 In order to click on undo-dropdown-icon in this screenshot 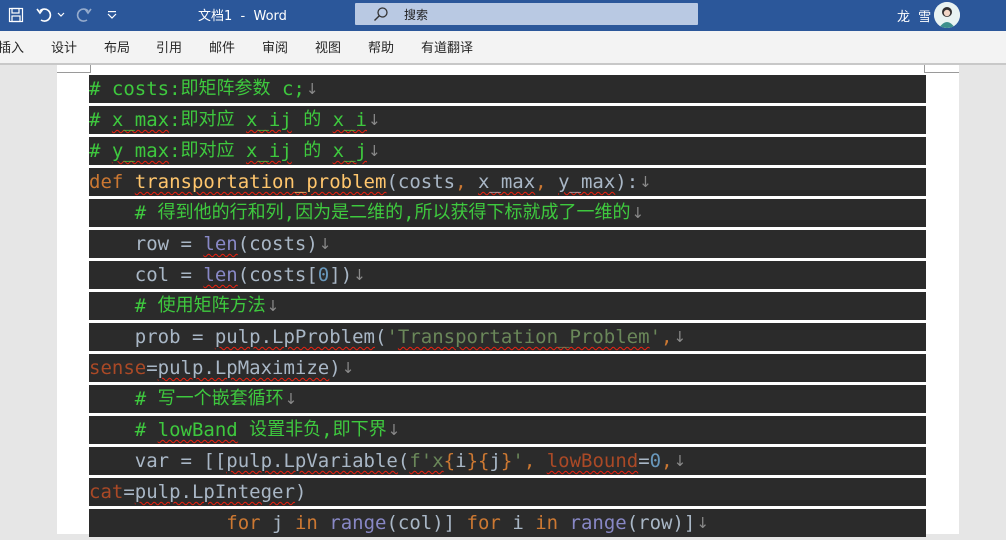, I will do `click(61, 15)`.